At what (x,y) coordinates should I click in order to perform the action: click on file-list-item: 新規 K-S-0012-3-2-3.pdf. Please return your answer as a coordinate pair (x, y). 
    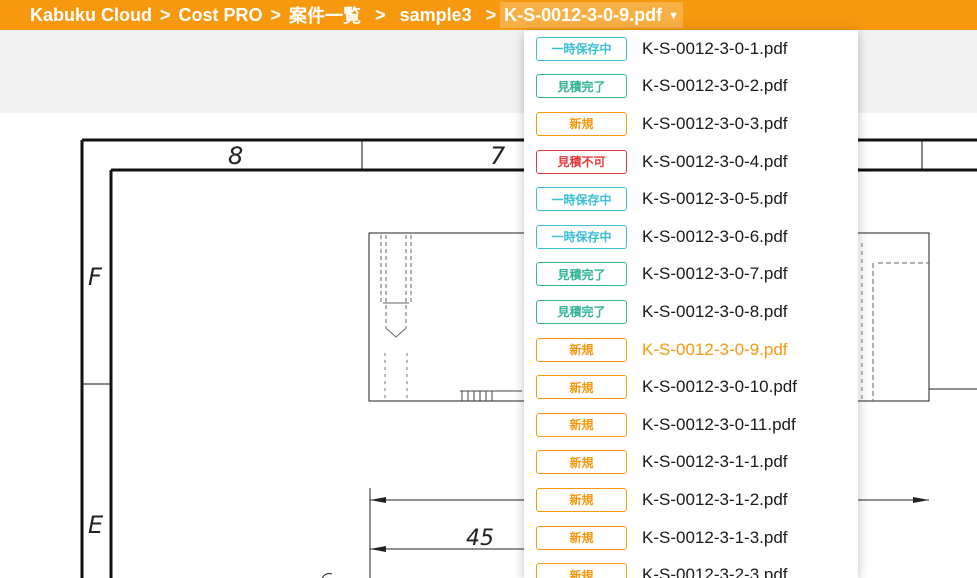
    Looking at the image, I should click on (691, 567).